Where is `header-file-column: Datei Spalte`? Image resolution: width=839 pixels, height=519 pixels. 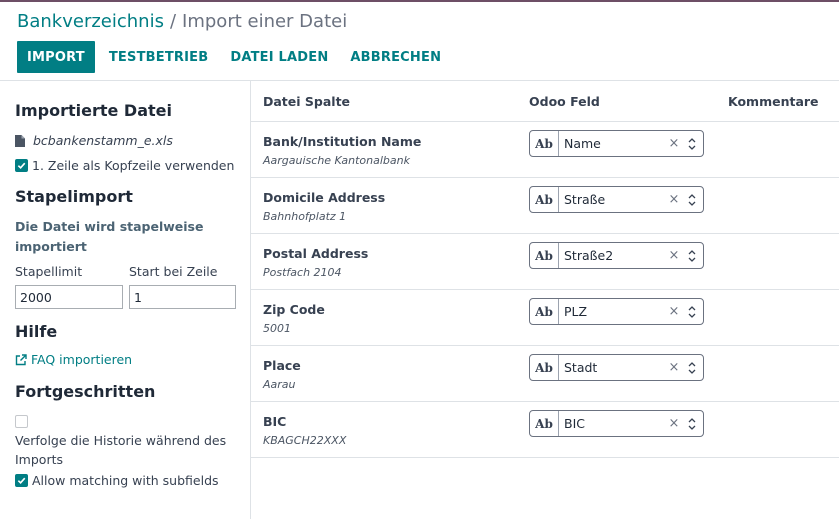 header-file-column: Datei Spalte is located at coordinates (307, 101).